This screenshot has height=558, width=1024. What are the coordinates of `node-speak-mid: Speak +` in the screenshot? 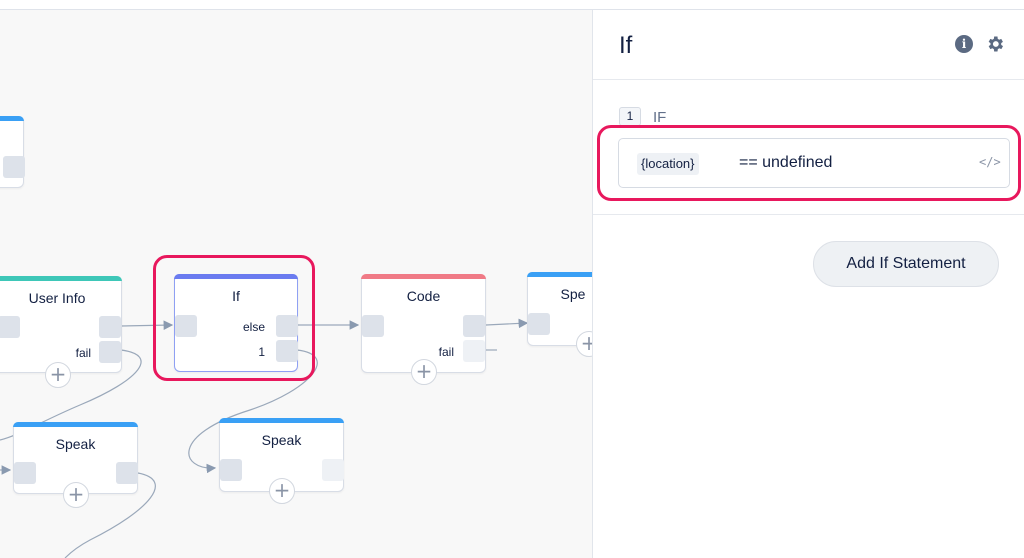 It's located at (281, 461).